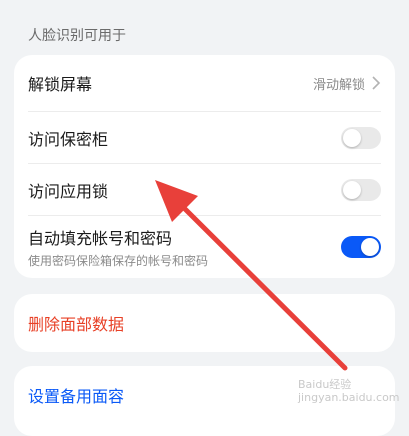 The height and width of the screenshot is (436, 409). What do you see at coordinates (376, 83) in the screenshot?
I see `chevron-right-icon` at bounding box center [376, 83].